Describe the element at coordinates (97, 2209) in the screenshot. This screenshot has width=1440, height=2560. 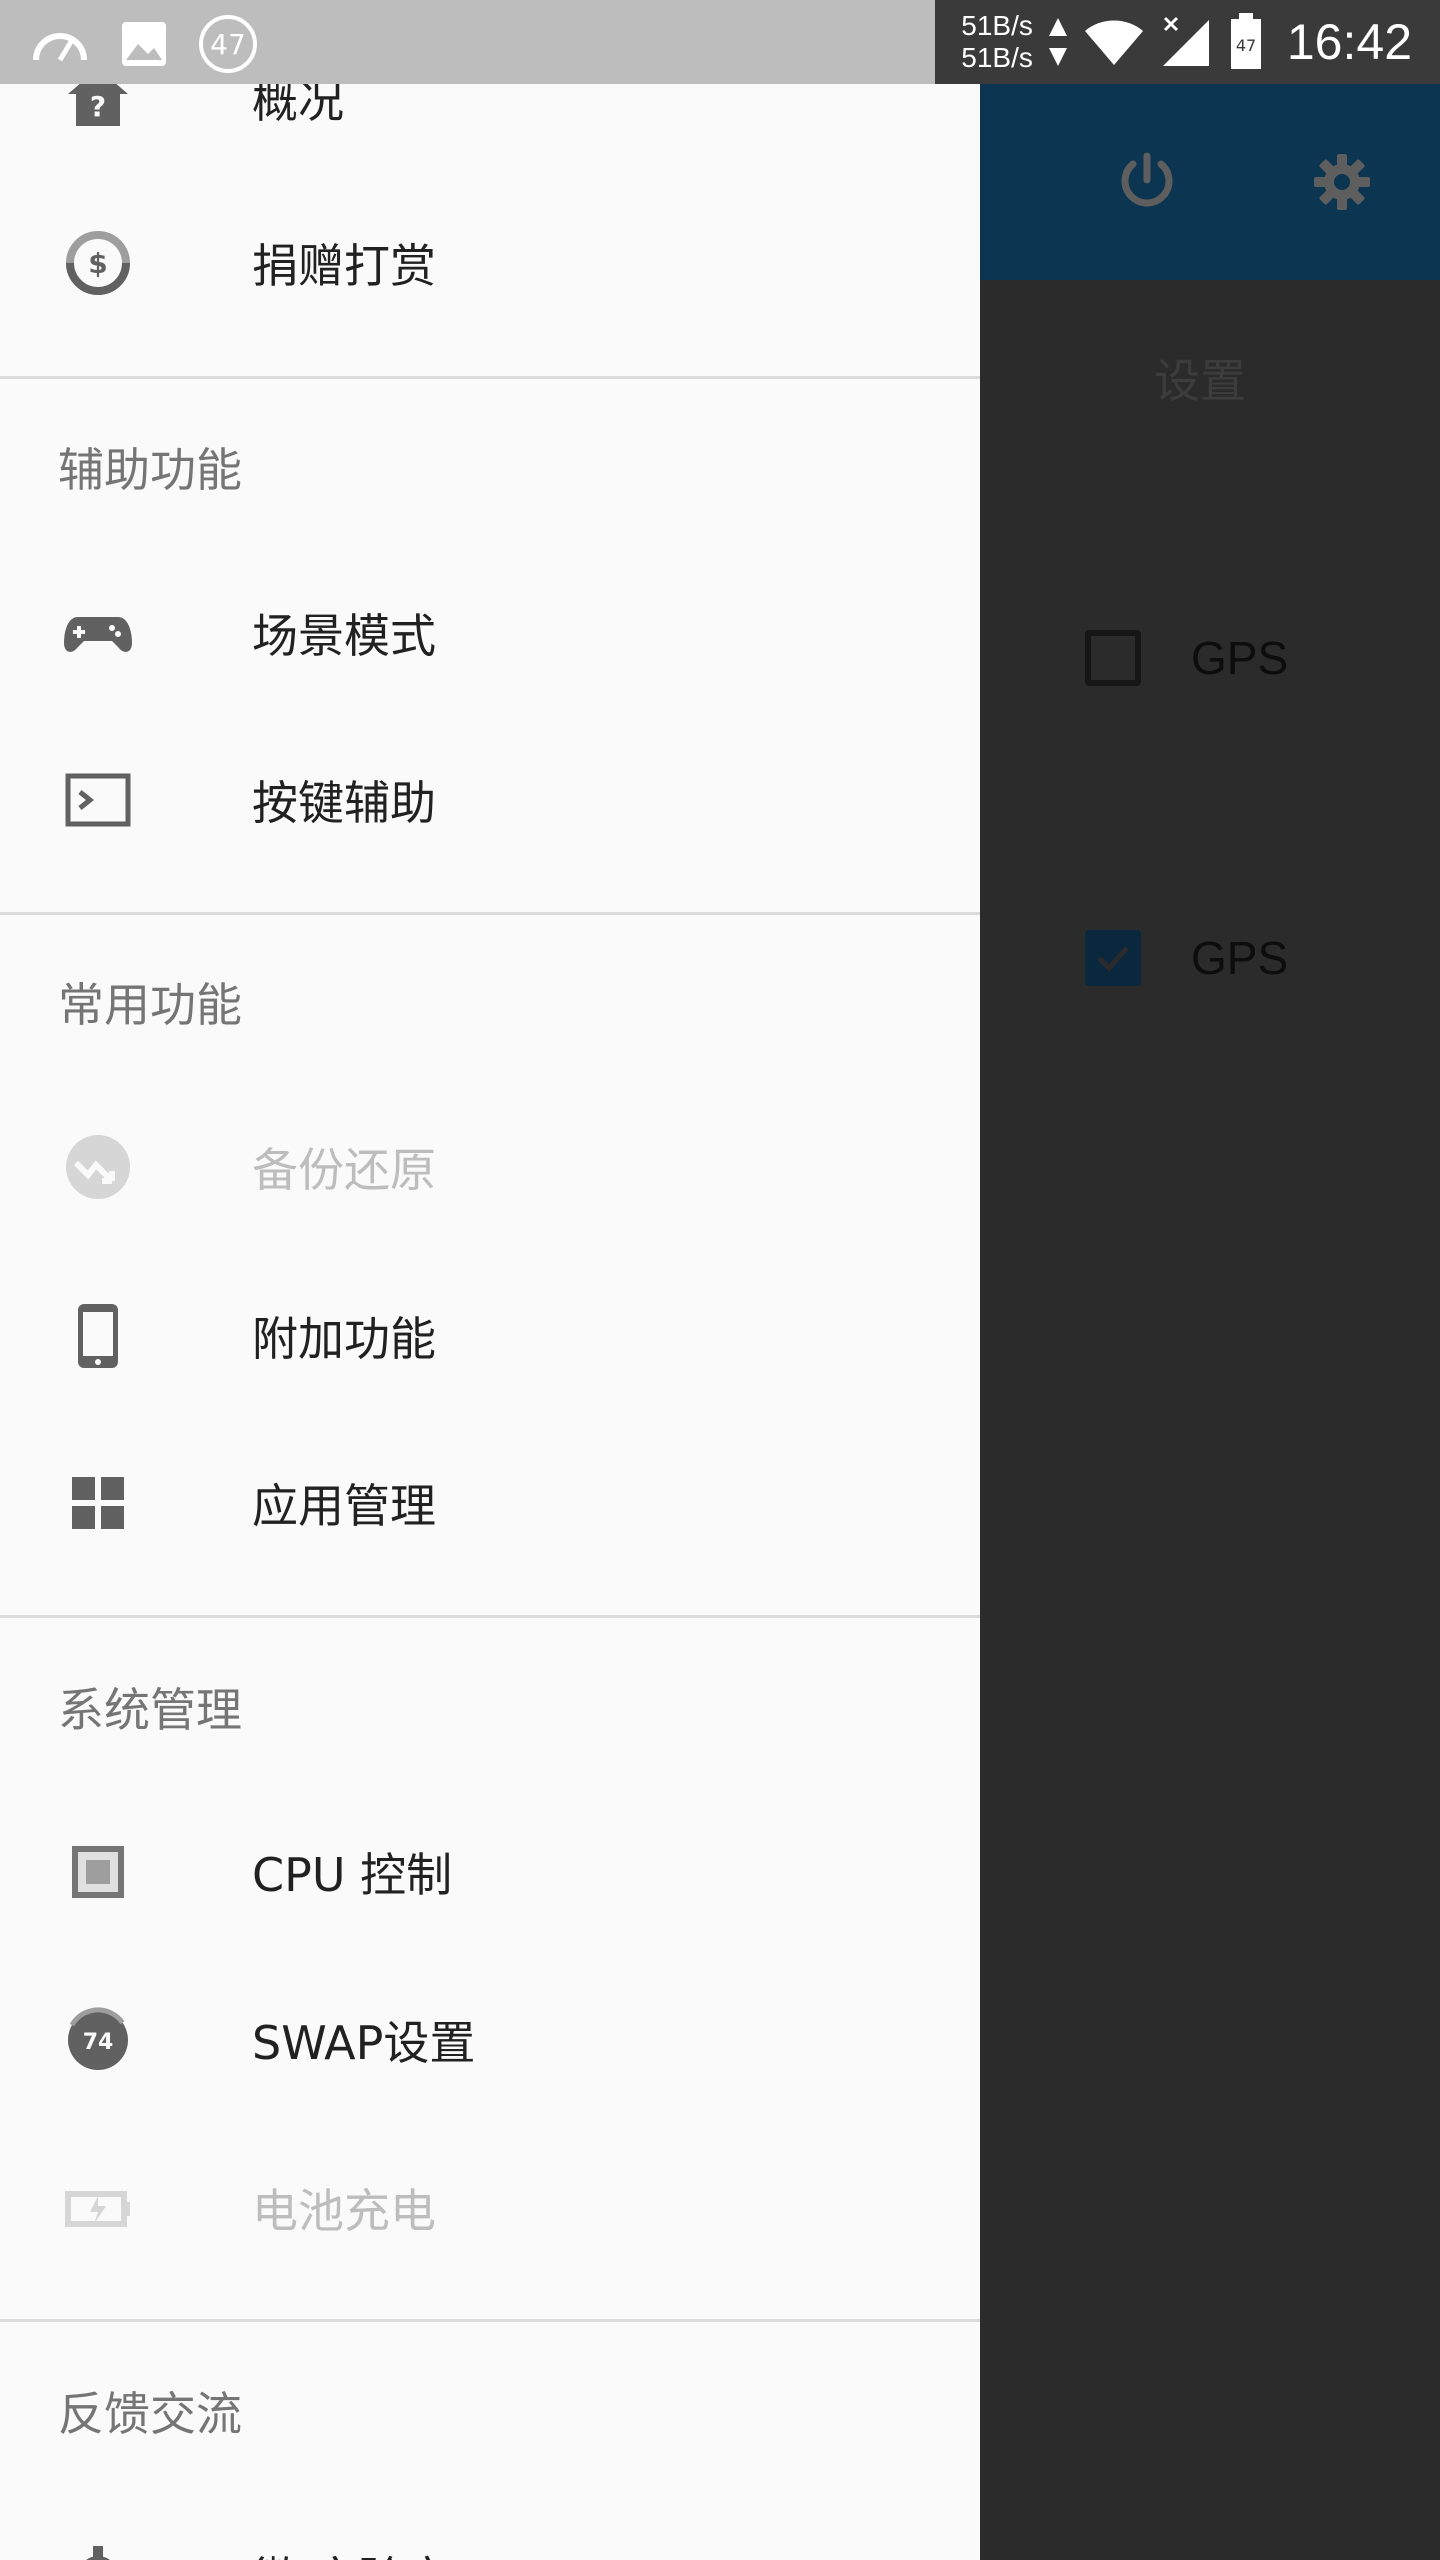
I see `battery-charge-icon` at that location.